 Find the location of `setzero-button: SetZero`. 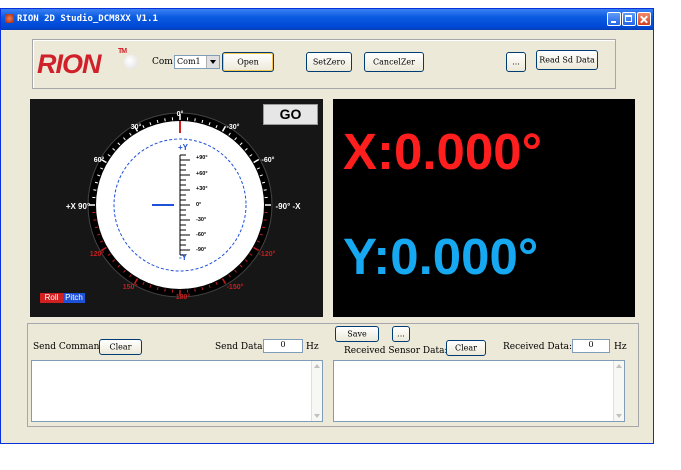

setzero-button: SetZero is located at coordinates (329, 62).